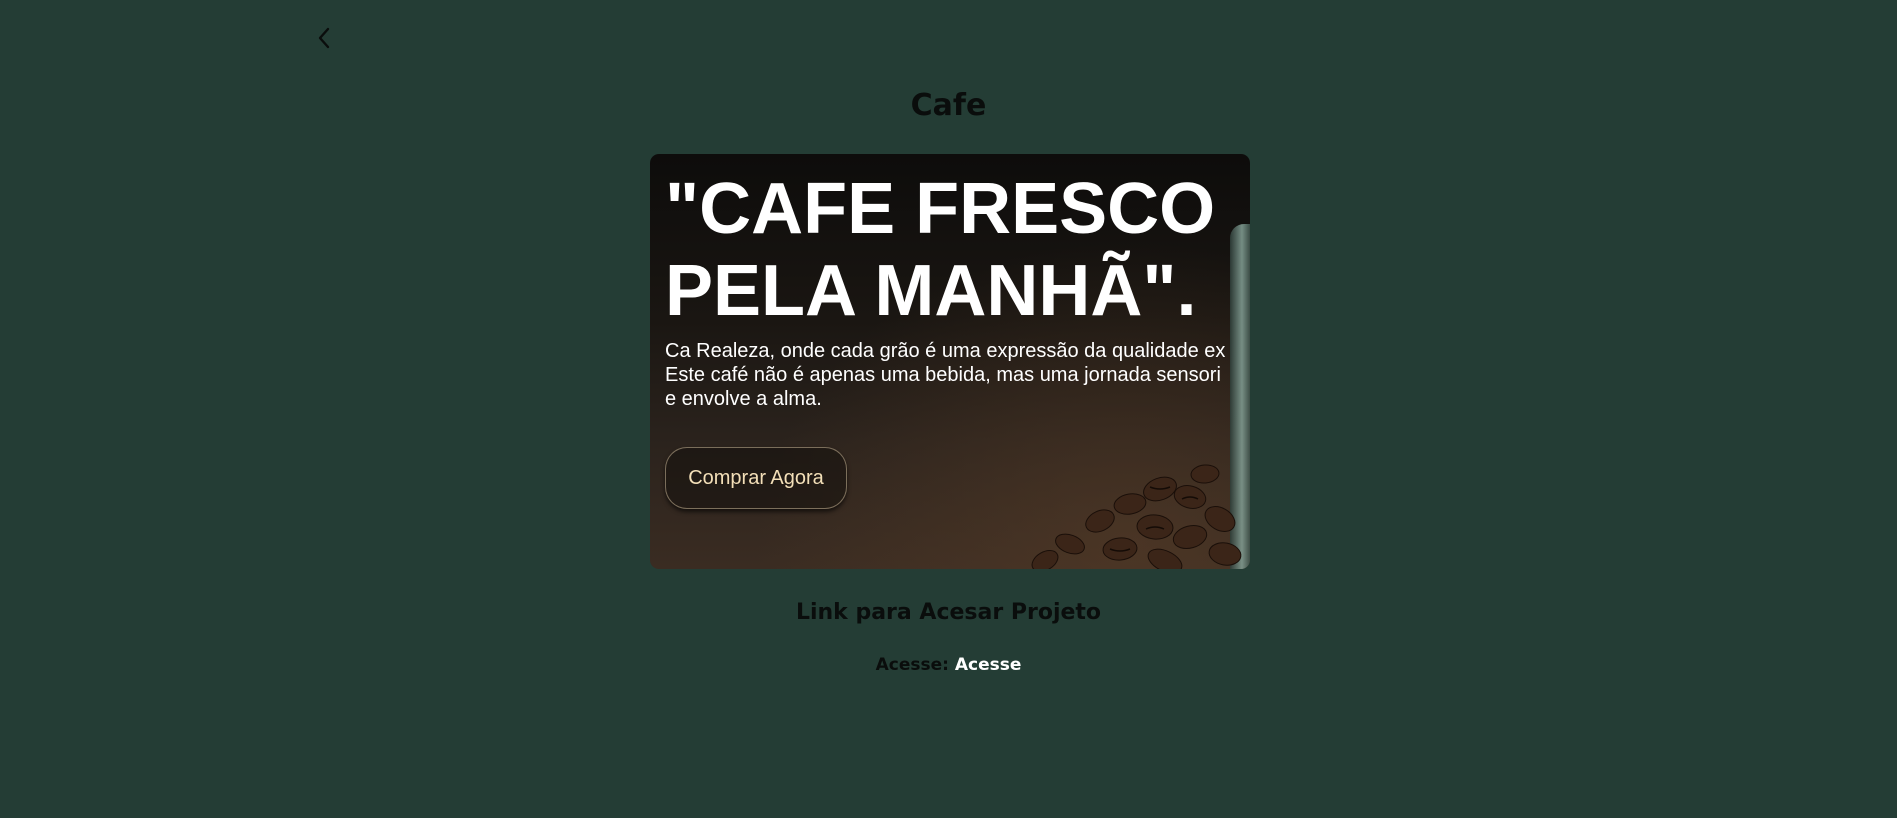 The height and width of the screenshot is (818, 1897). Describe the element at coordinates (940, 250) in the screenshot. I see `hero-heading: "CAFE FRESCO PELA MANHÃ".` at that location.